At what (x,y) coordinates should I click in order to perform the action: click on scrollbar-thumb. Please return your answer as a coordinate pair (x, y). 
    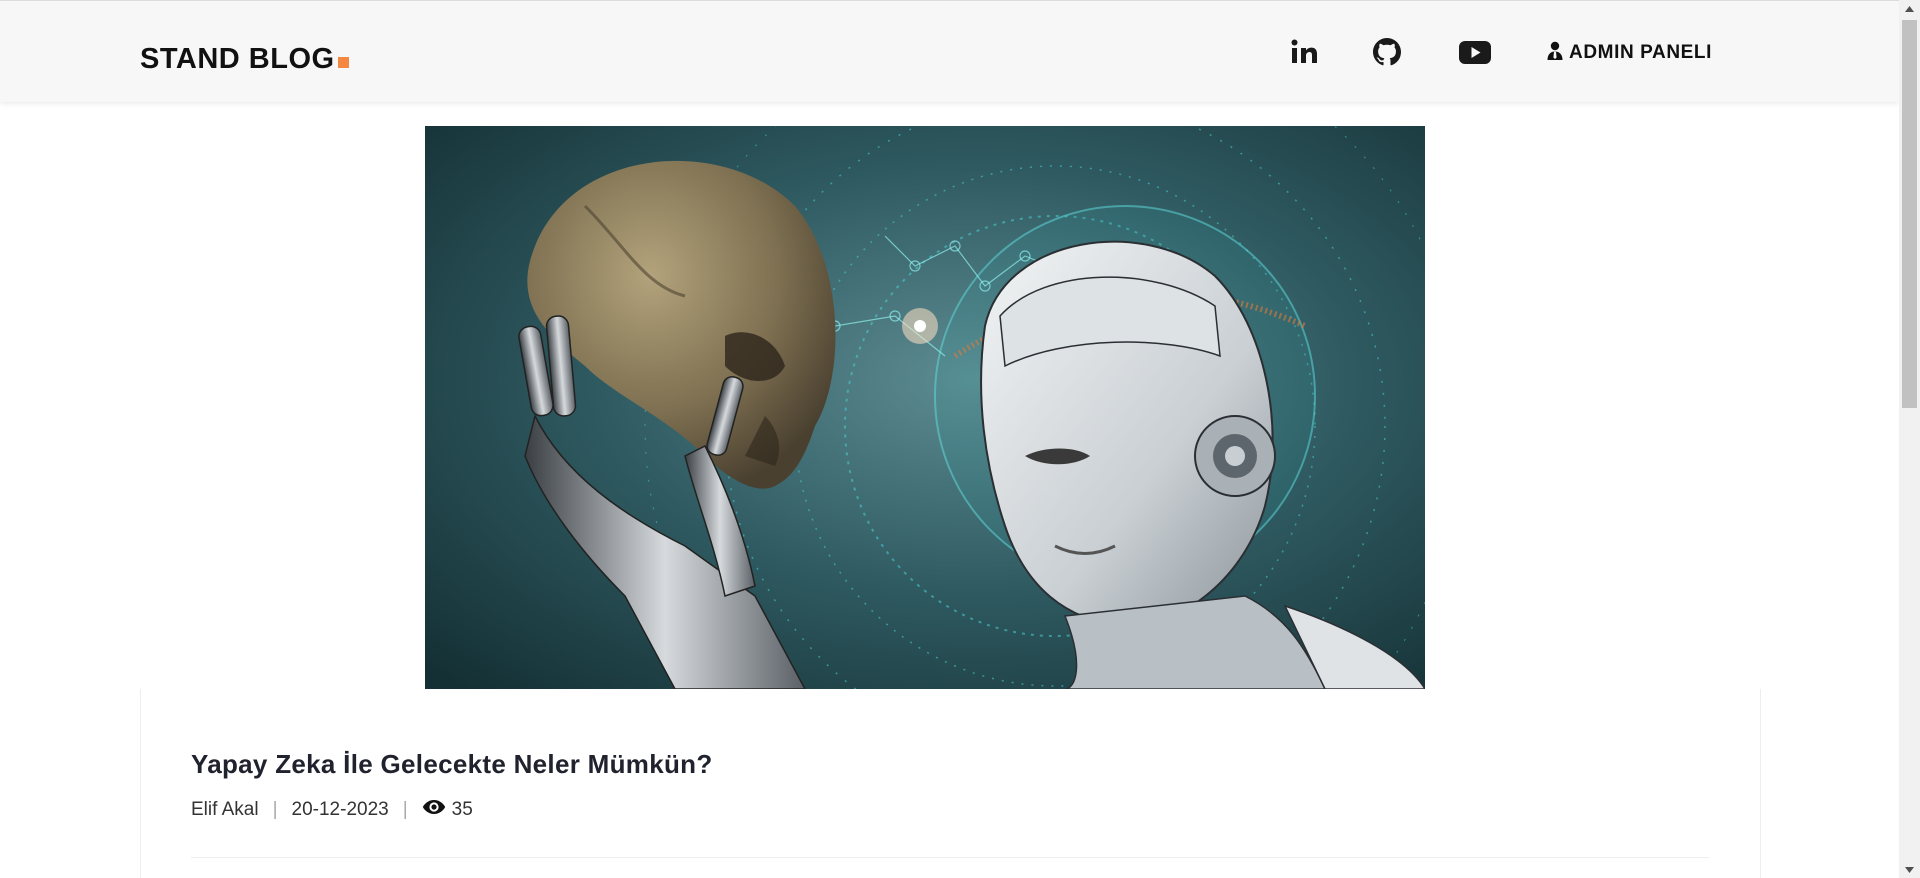
    Looking at the image, I should click on (1909, 214).